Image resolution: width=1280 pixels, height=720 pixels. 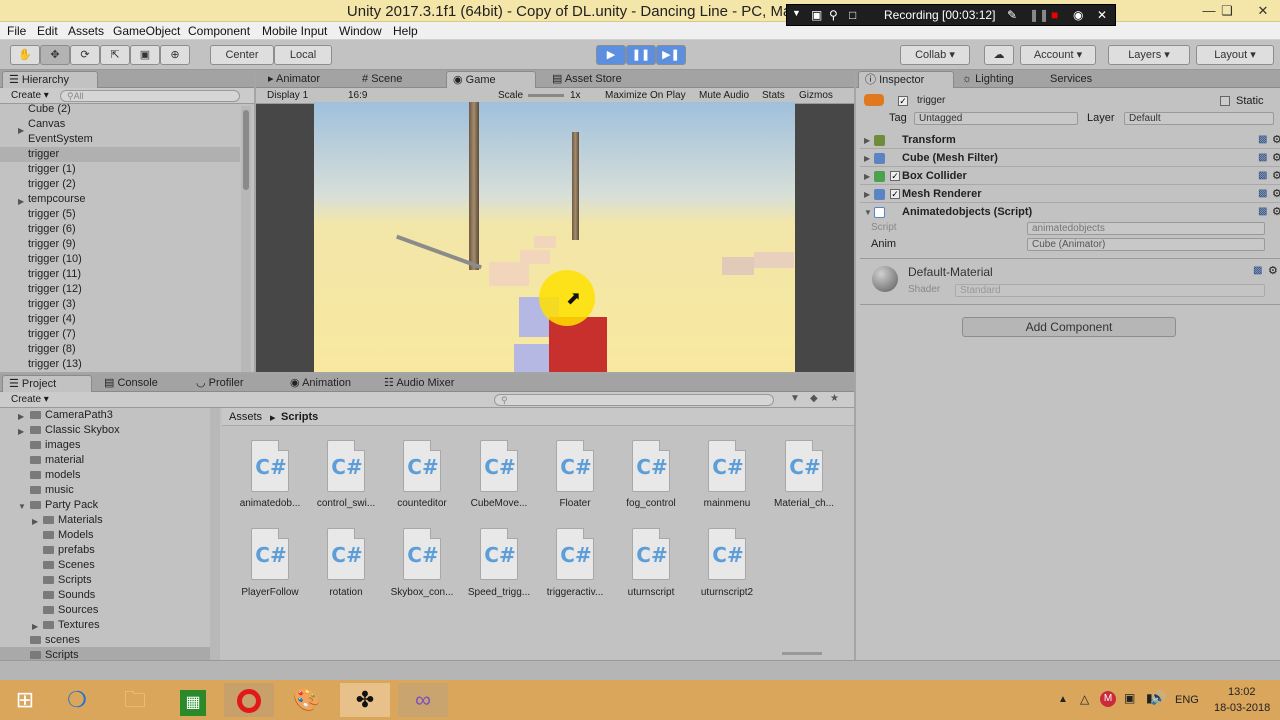 What do you see at coordinates (1070, 140) in the screenshot?
I see `component-transform: ▶ Transform ▩ ⚙` at bounding box center [1070, 140].